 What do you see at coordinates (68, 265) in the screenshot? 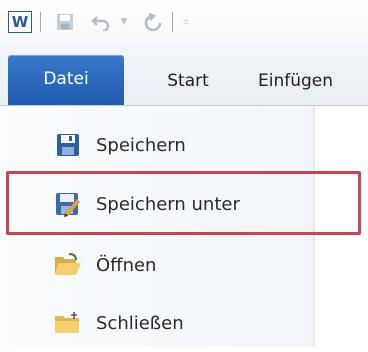
I see `open-folder-icon` at bounding box center [68, 265].